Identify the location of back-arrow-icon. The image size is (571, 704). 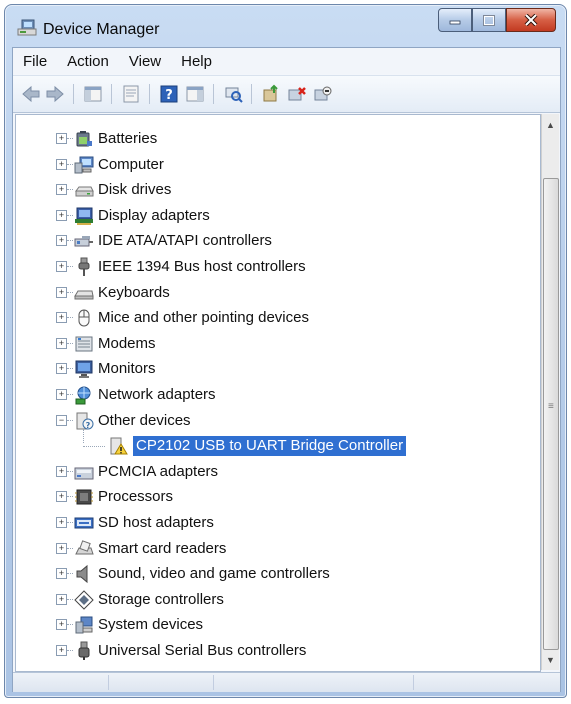
(31, 94).